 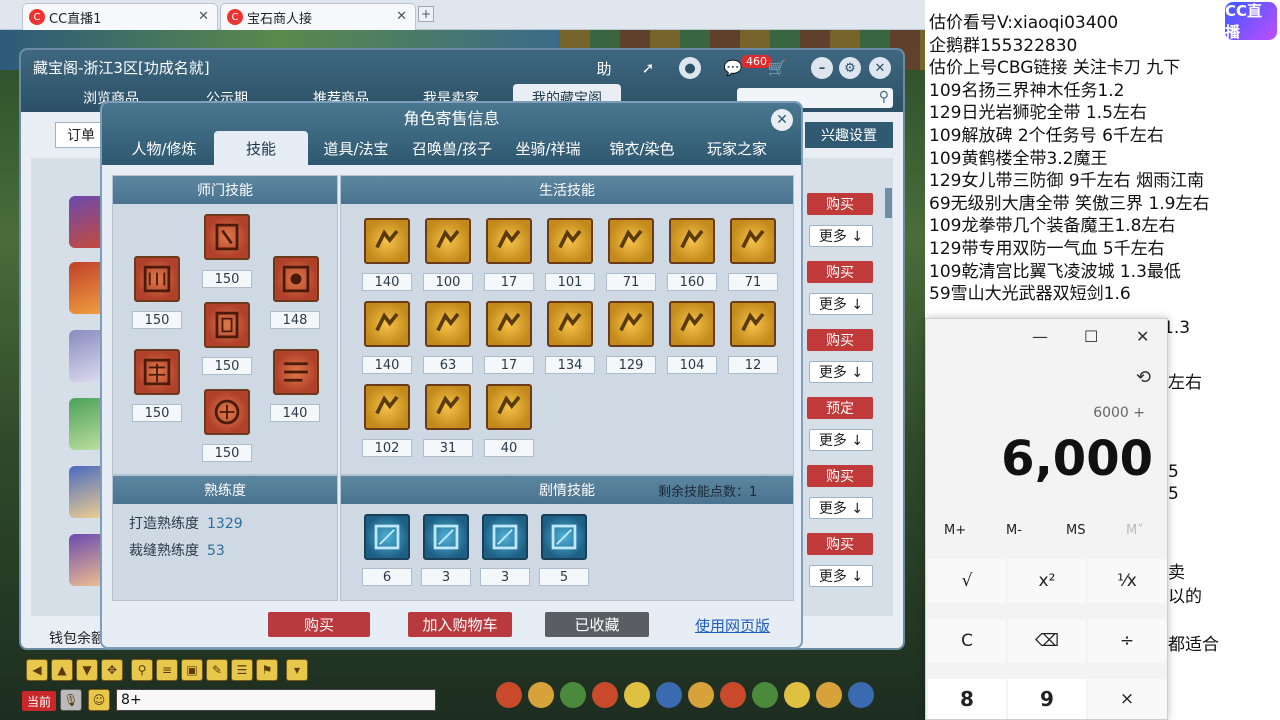 I want to click on add-to-cart-button: 加入购物车, so click(x=460, y=624).